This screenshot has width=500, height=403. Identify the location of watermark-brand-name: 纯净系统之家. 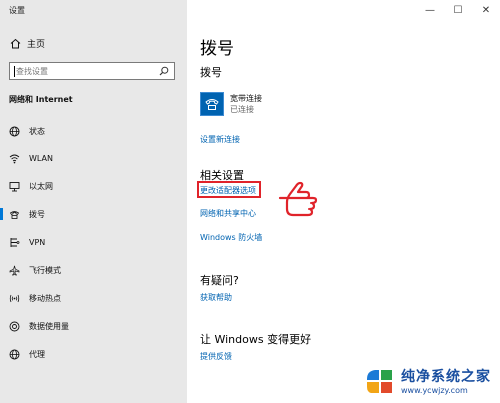
(446, 376).